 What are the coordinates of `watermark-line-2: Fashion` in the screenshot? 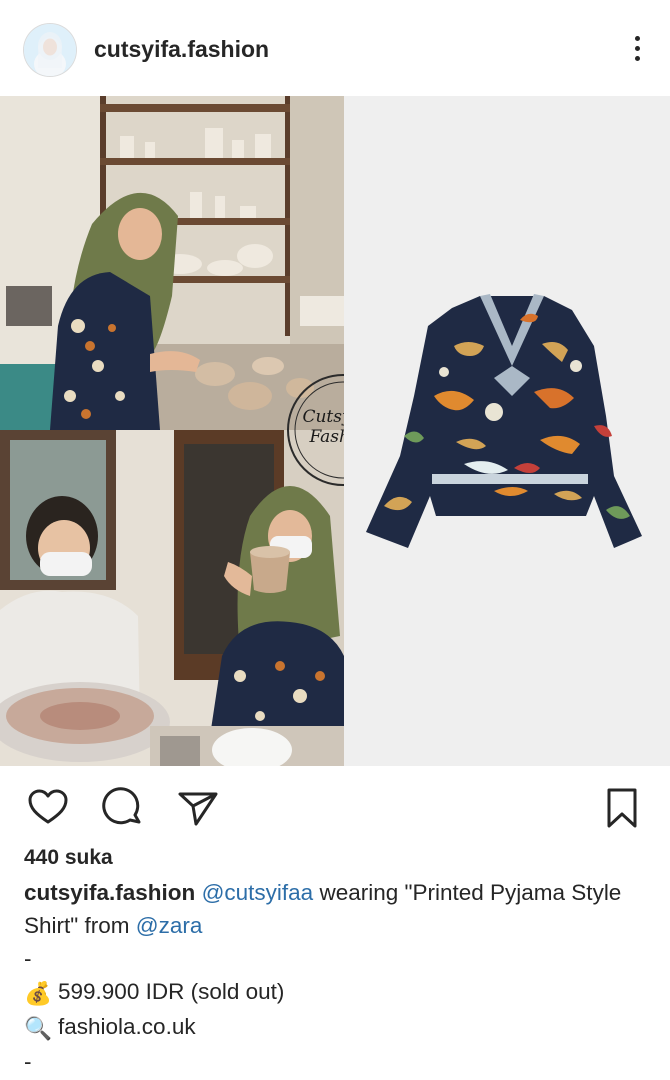 It's located at (326, 437).